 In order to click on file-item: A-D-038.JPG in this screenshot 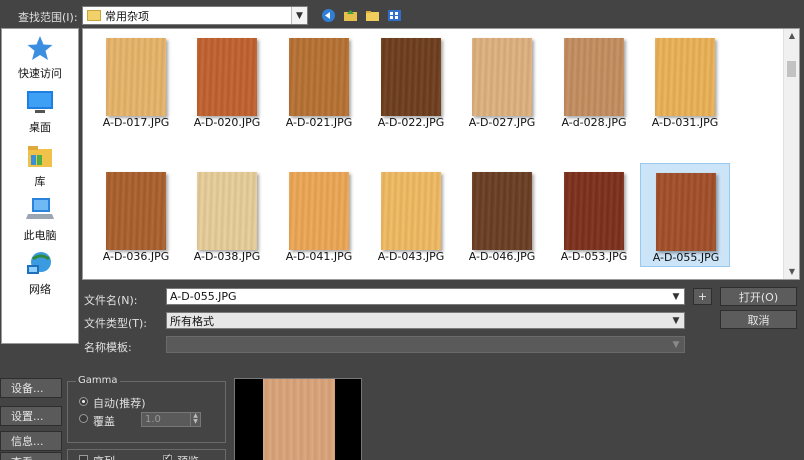, I will do `click(227, 215)`.